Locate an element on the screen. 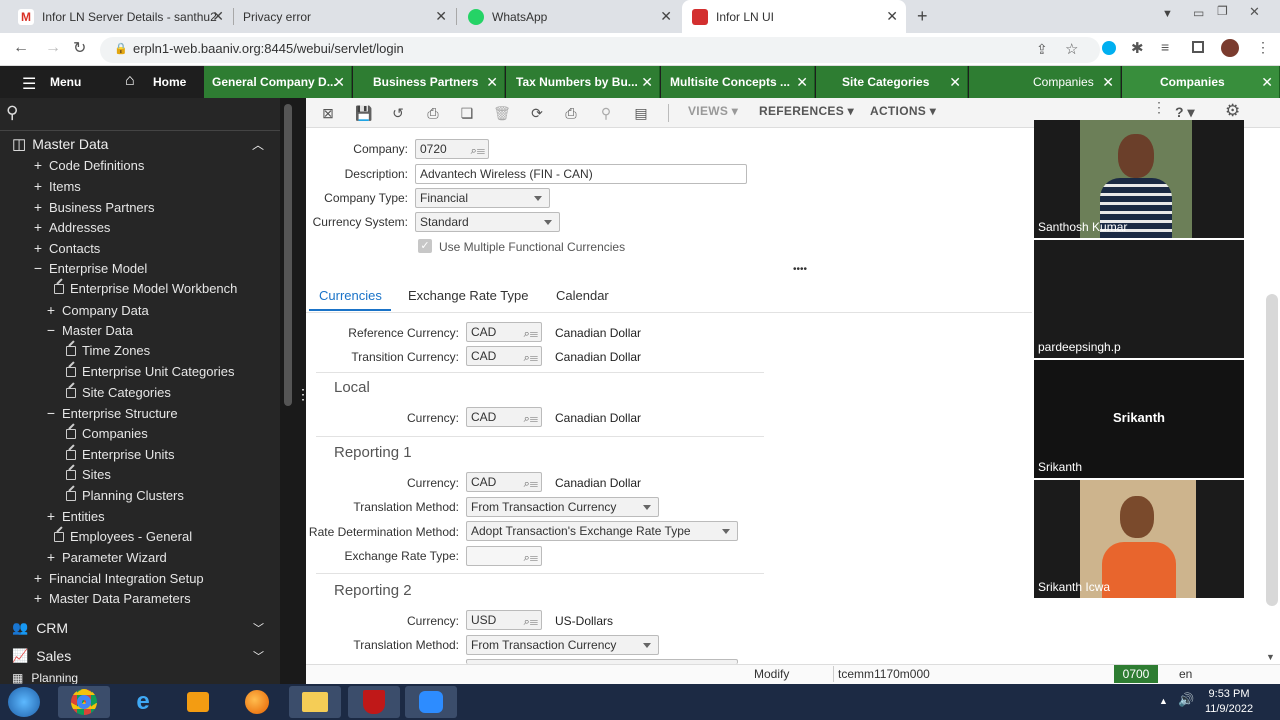 The height and width of the screenshot is (720, 1280). tray-up-icon: ▲ is located at coordinates (1163, 701).